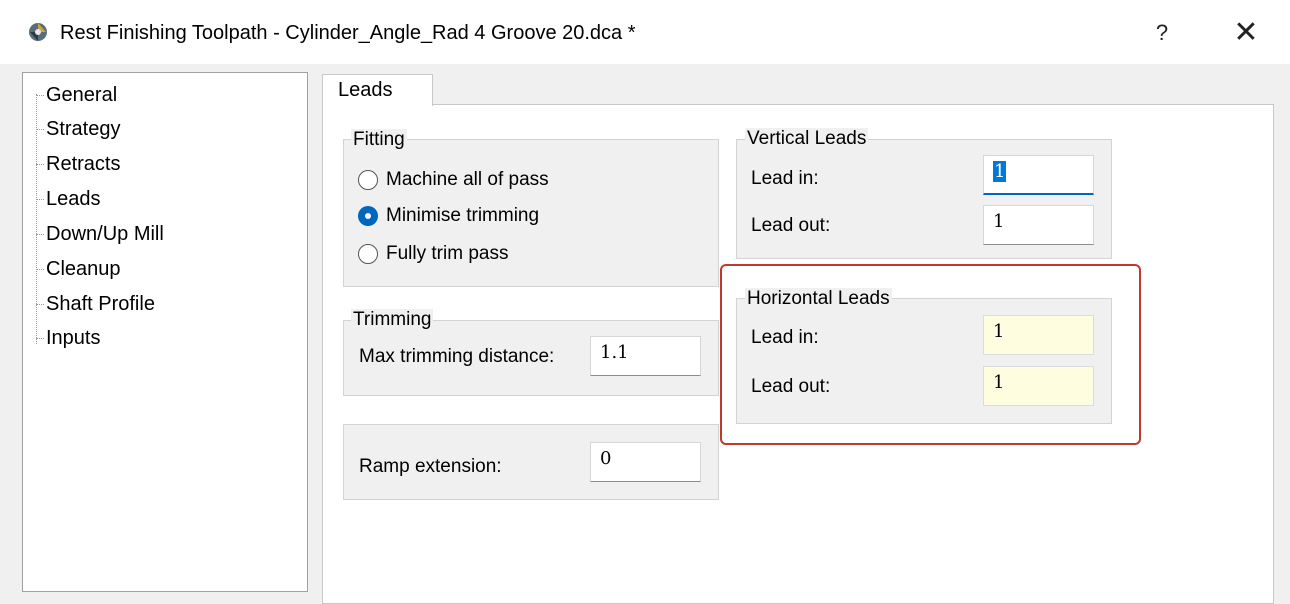 The height and width of the screenshot is (604, 1290). Describe the element at coordinates (379, 140) in the screenshot. I see `fitting-group-title: Fitting` at that location.